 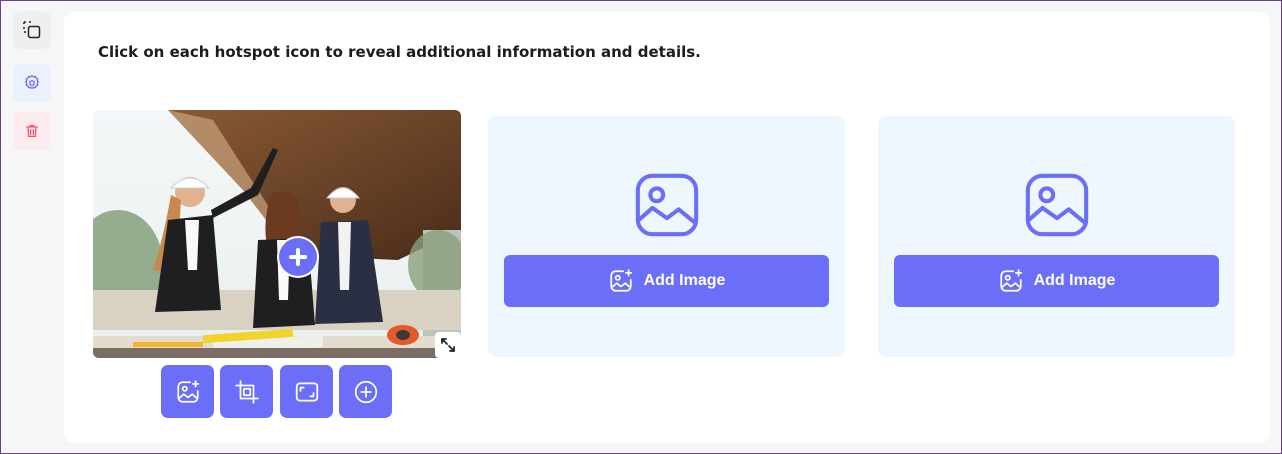 I want to click on aspect-ratio-button, so click(x=306, y=391).